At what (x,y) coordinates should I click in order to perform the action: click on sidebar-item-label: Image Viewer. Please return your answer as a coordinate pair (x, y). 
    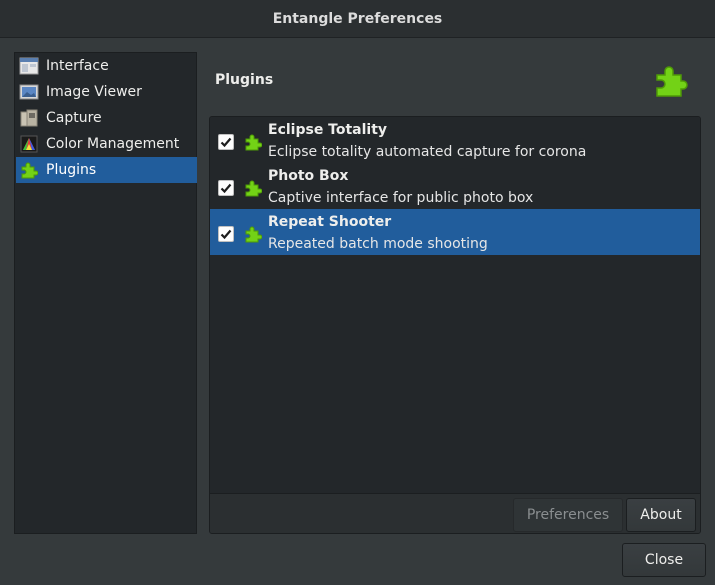
    Looking at the image, I should click on (94, 92).